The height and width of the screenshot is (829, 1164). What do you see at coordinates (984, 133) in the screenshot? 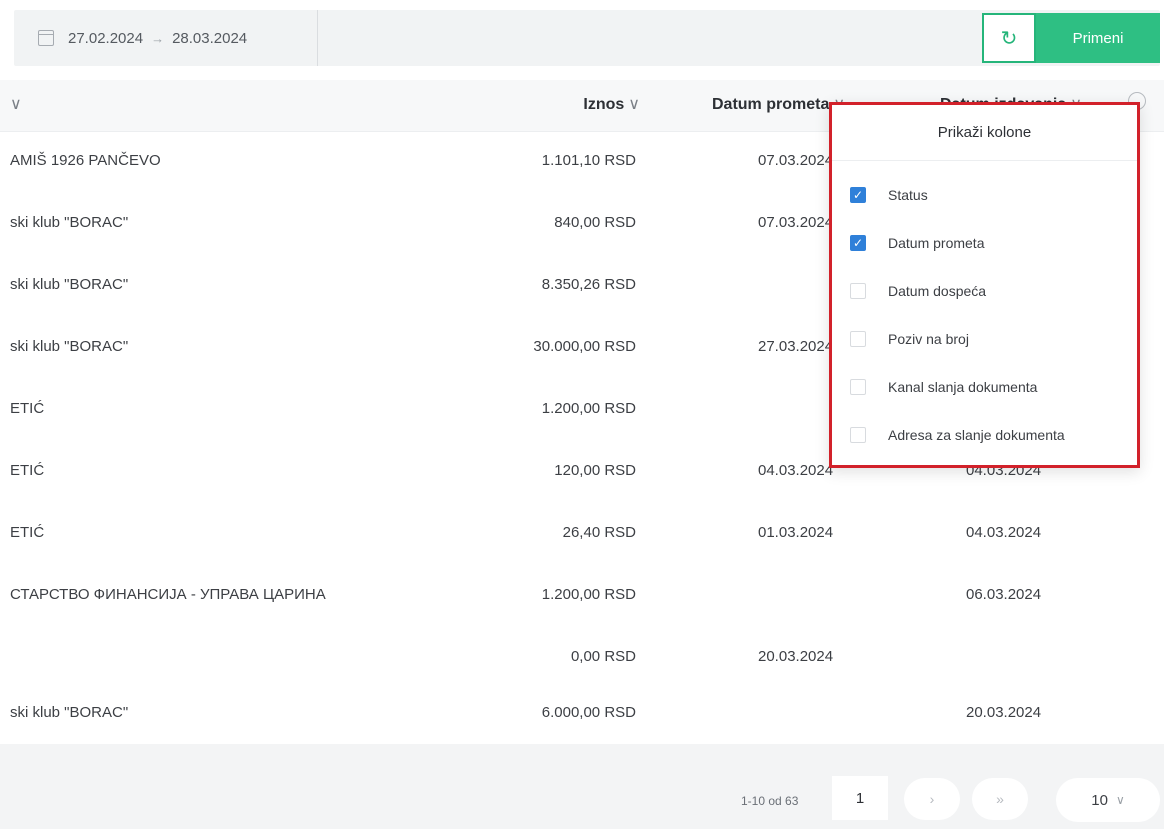
I see `popup-title: Prikaži kolone` at bounding box center [984, 133].